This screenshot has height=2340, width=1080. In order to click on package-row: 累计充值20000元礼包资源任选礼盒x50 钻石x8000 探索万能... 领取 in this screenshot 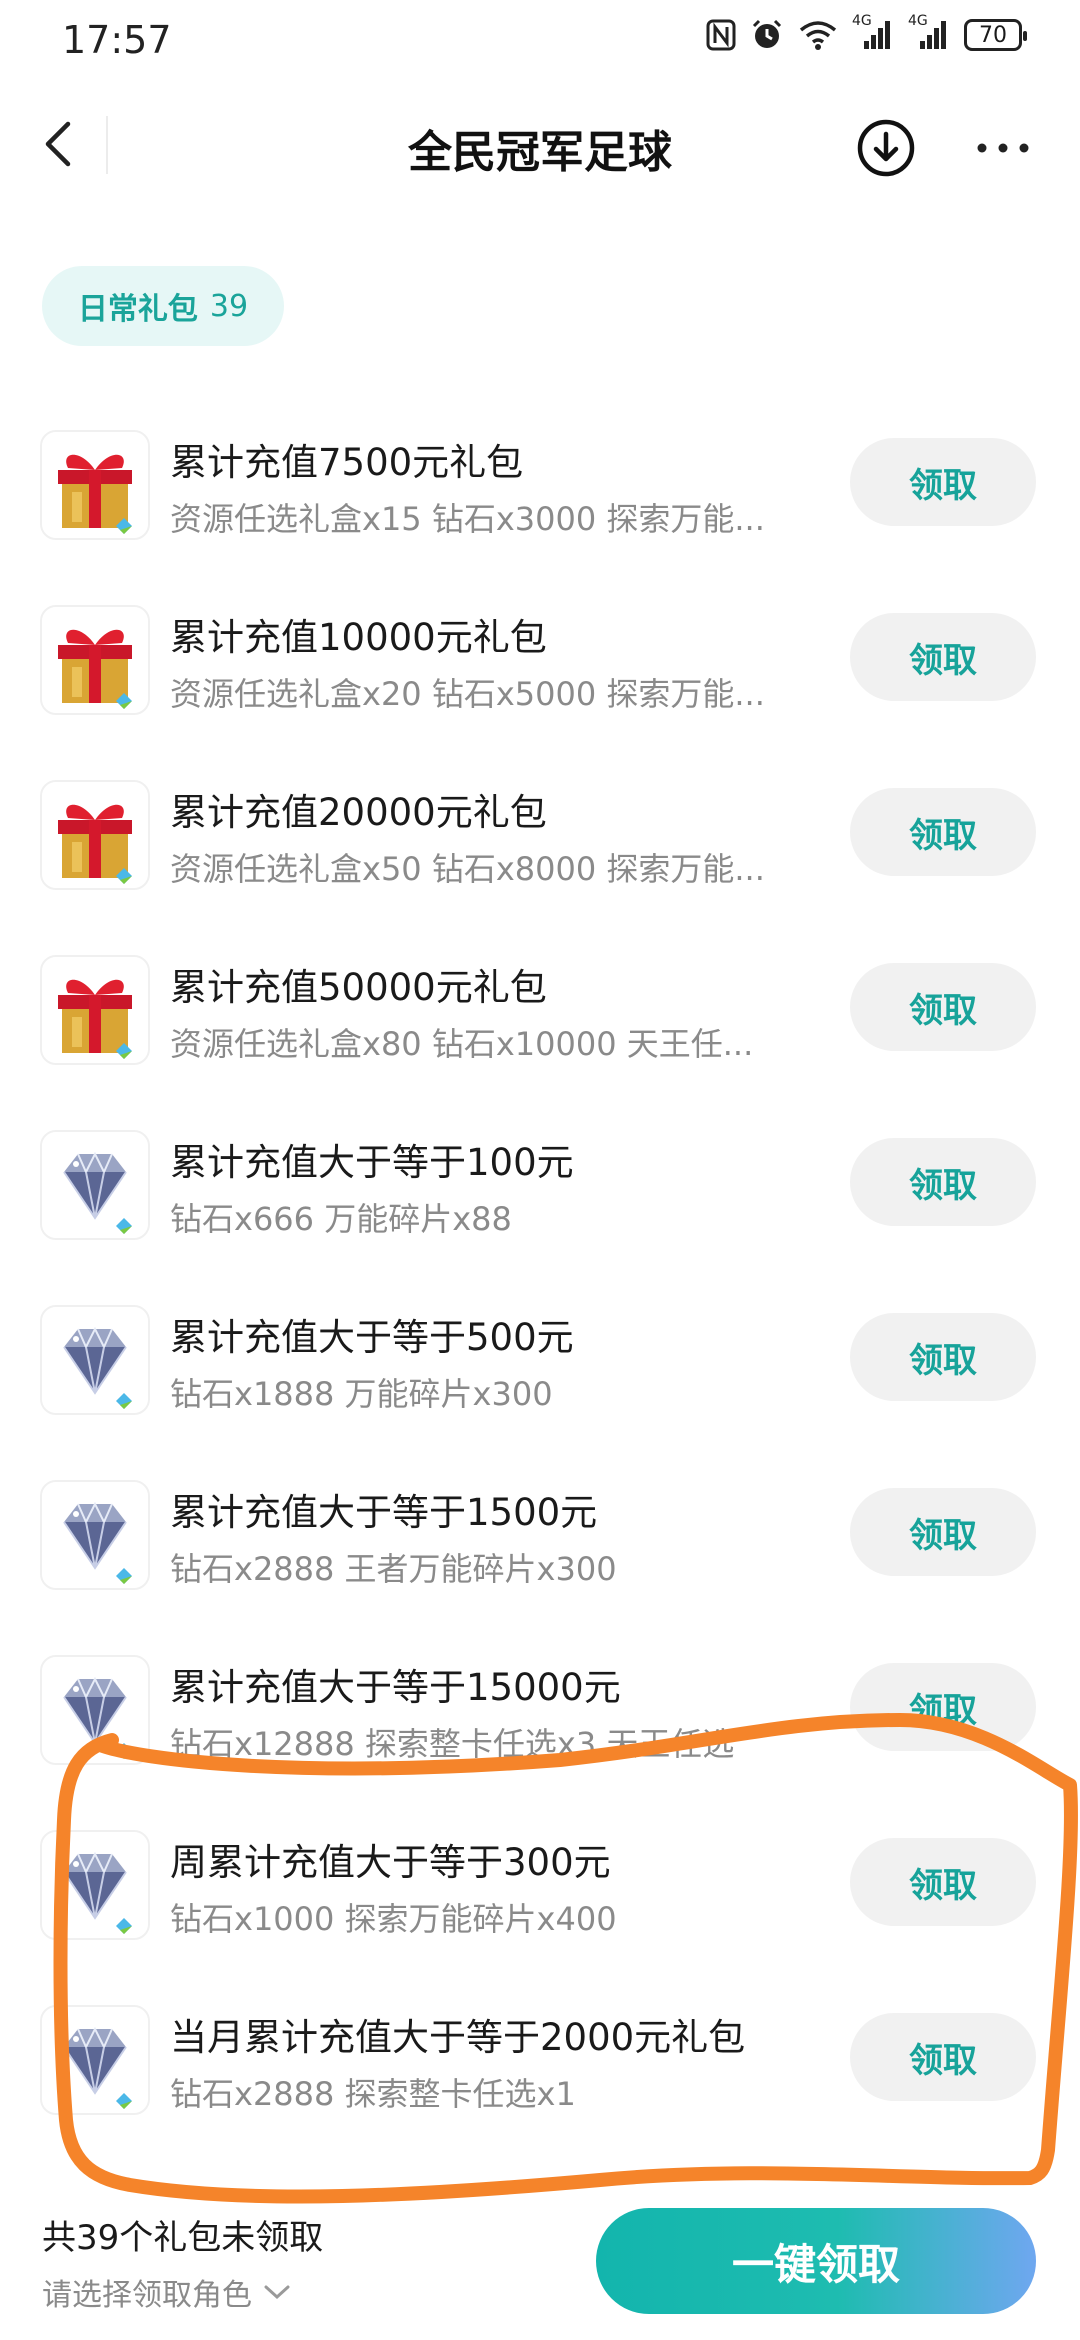, I will do `click(540, 857)`.